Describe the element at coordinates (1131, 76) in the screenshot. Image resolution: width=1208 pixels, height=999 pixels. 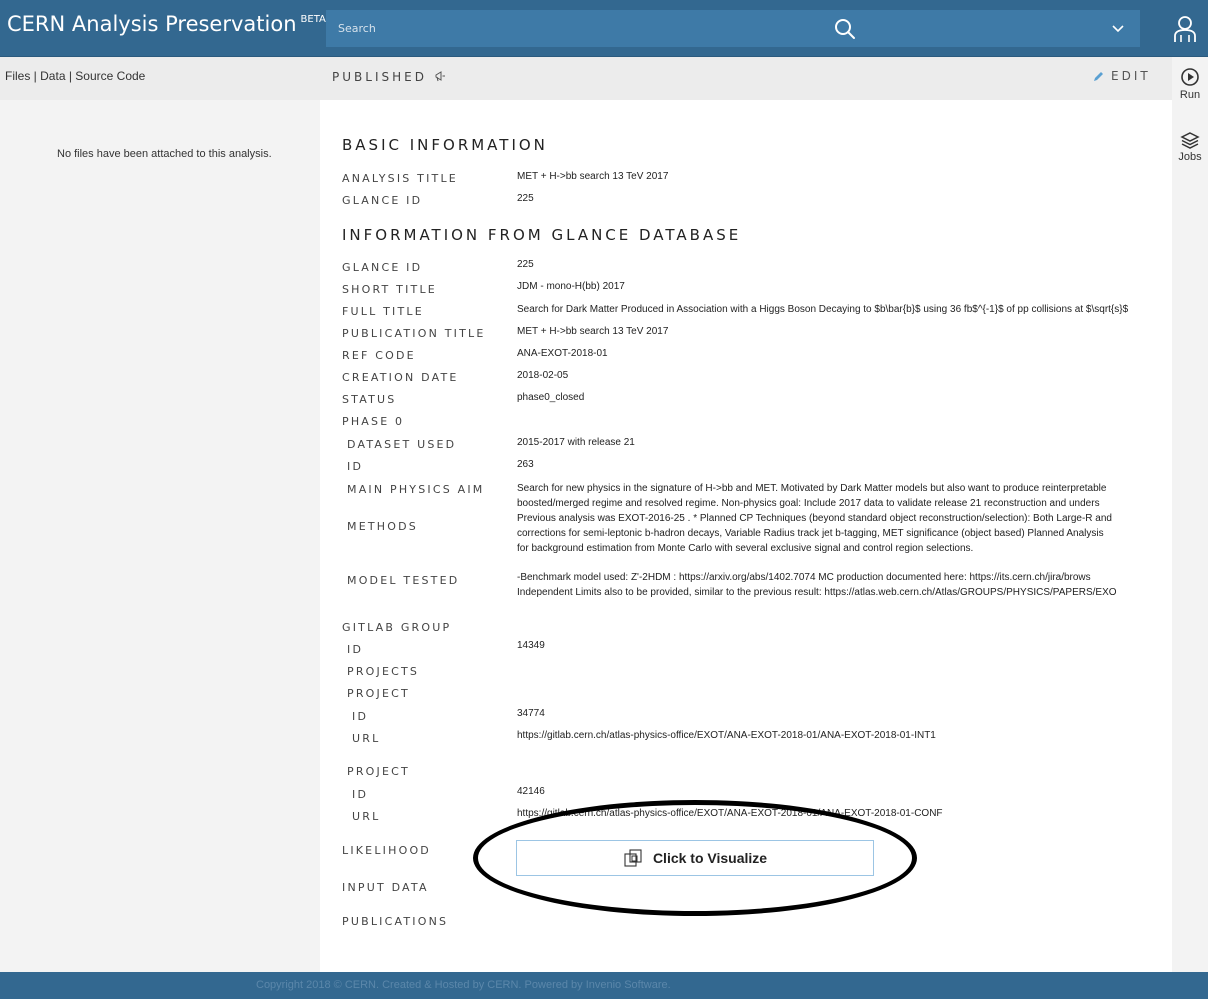
I see `edit-label: EDIT` at that location.